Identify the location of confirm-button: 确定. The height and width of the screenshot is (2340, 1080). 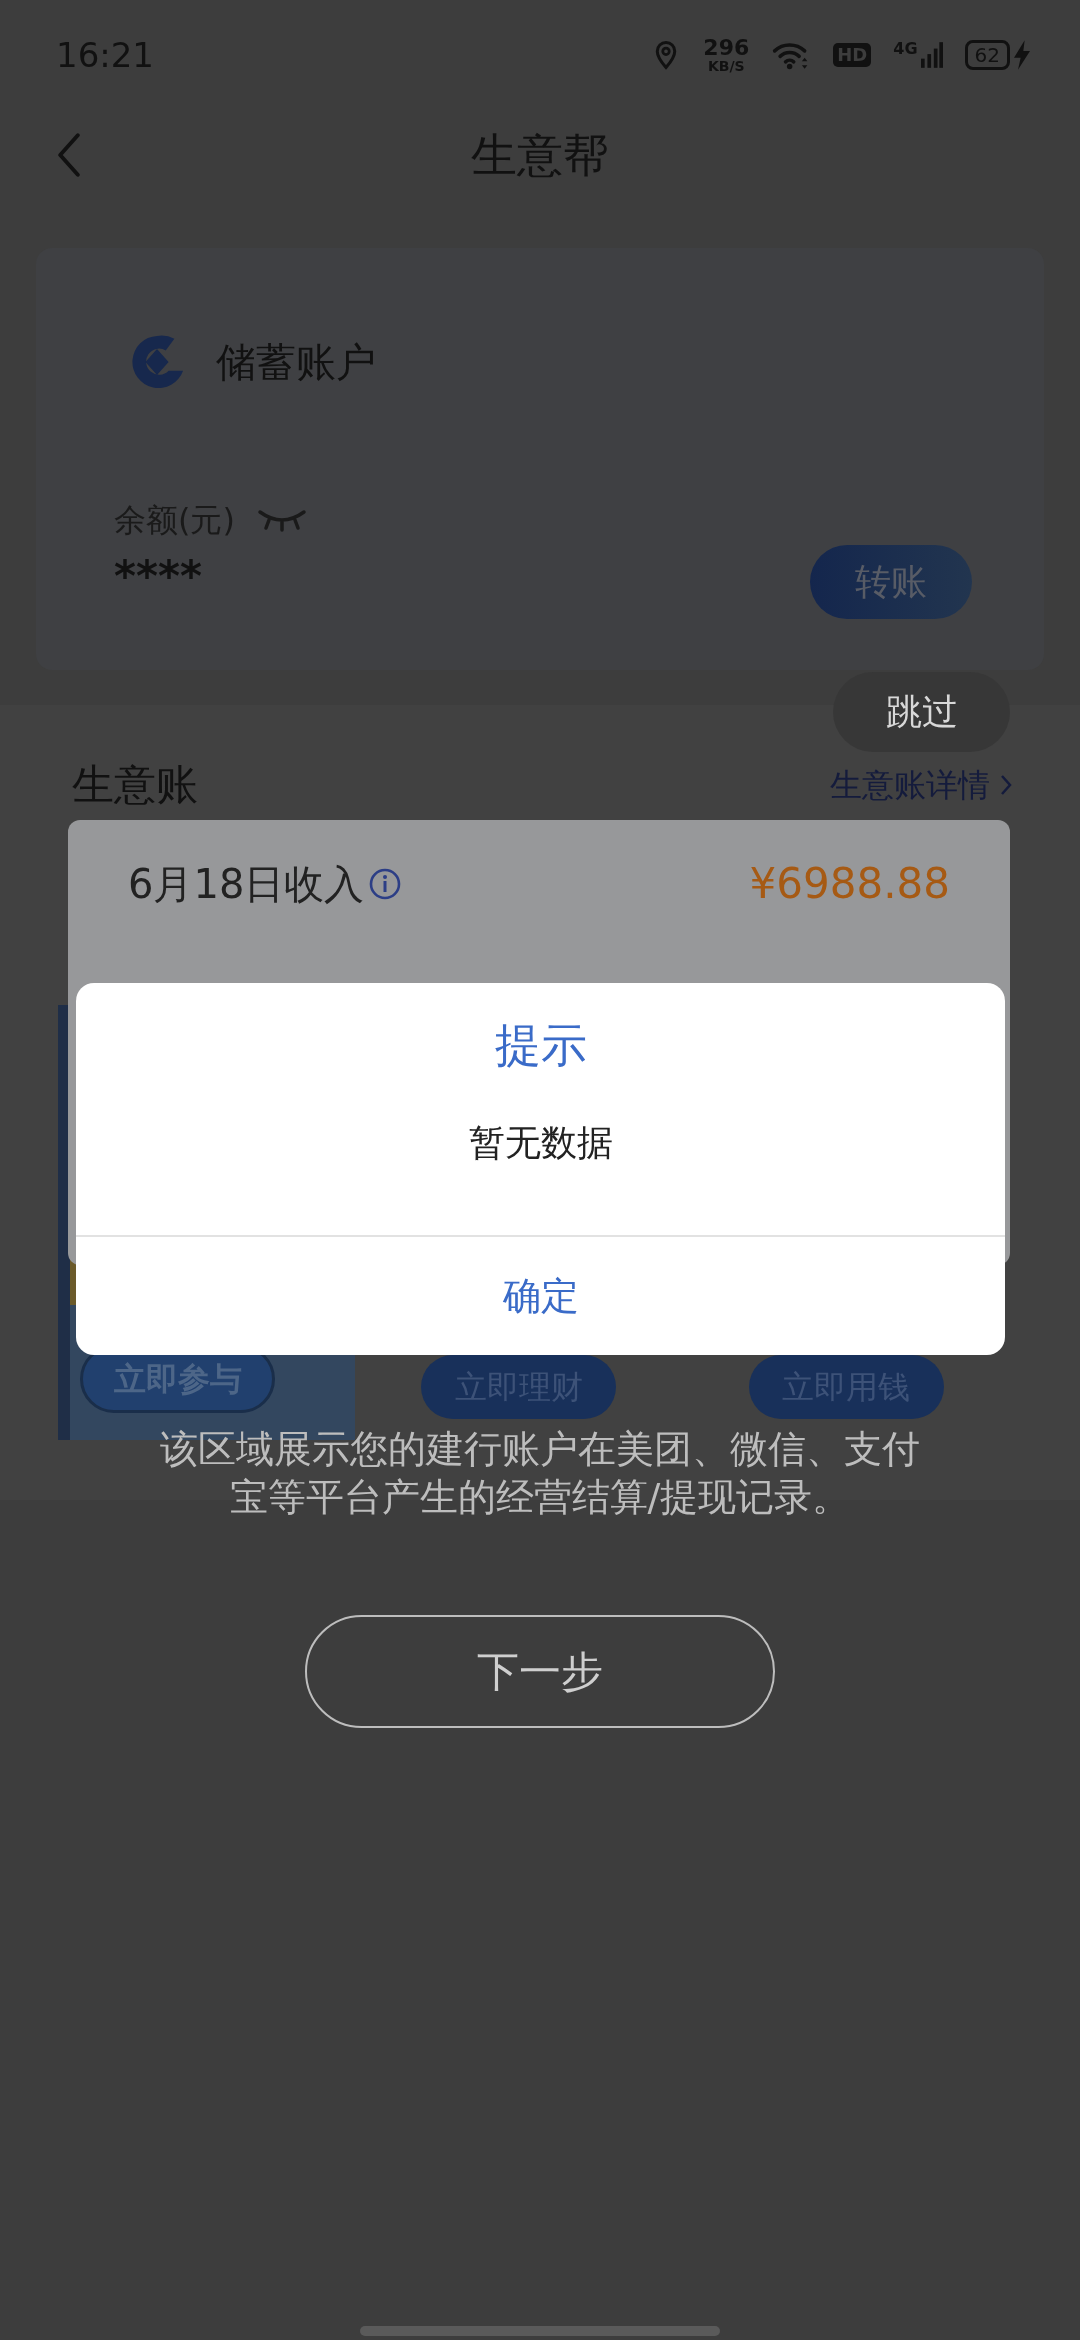
(540, 1295).